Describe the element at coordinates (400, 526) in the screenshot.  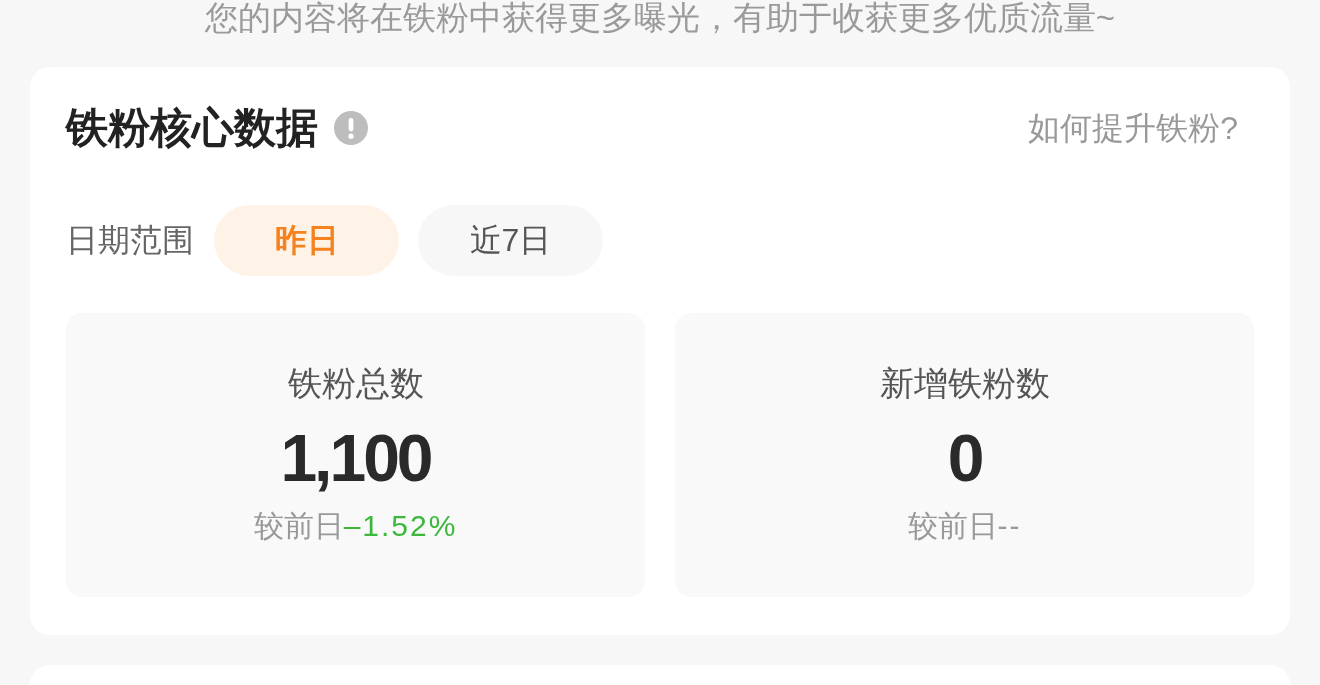
I see `change-value: –1.52%` at that location.